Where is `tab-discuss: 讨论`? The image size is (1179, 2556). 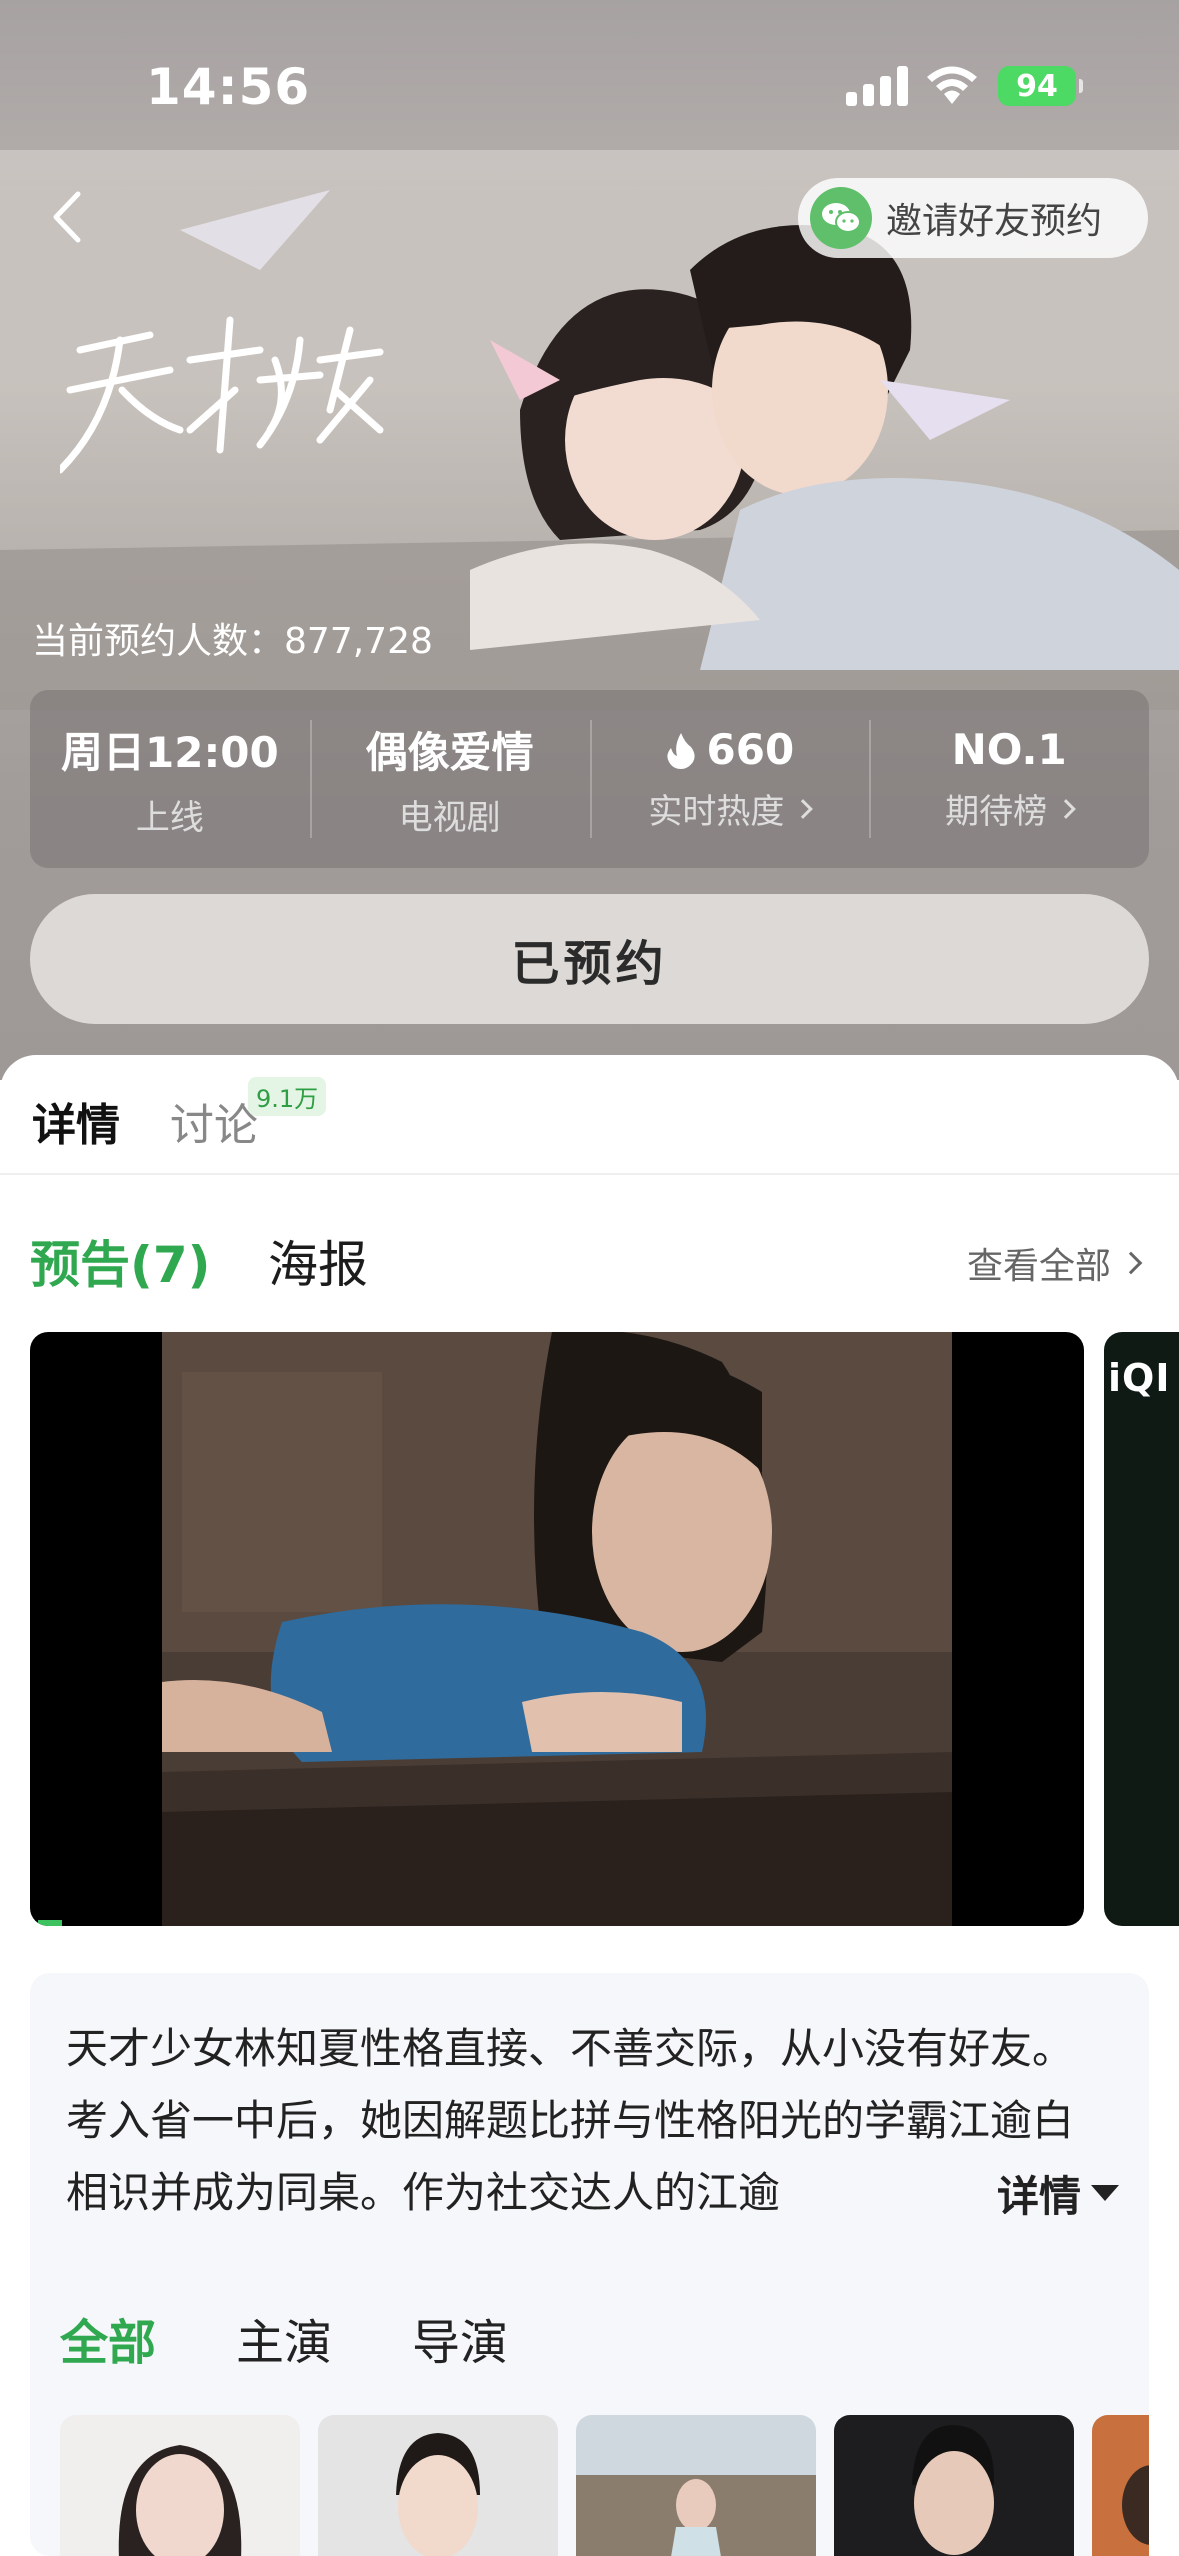 tab-discuss: 讨论 is located at coordinates (214, 1121).